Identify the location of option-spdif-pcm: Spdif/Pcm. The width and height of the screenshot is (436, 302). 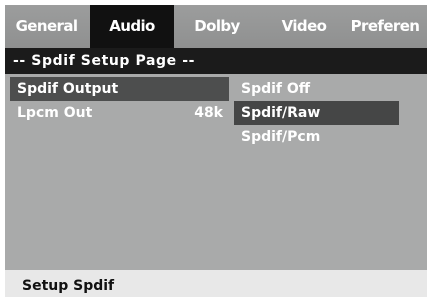
(316, 137).